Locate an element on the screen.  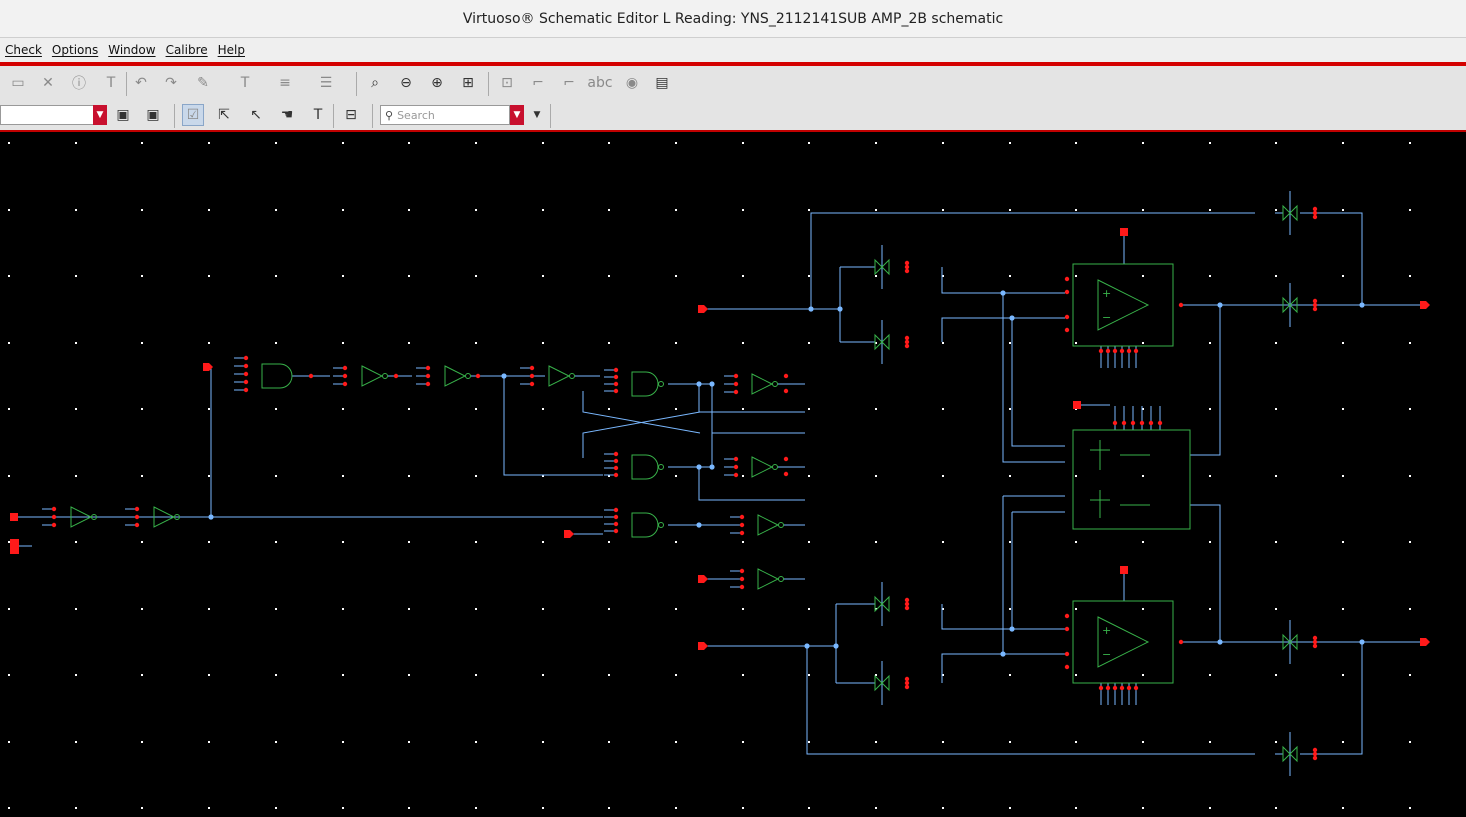
opamp-plus: + is located at coordinates (1106, 630).